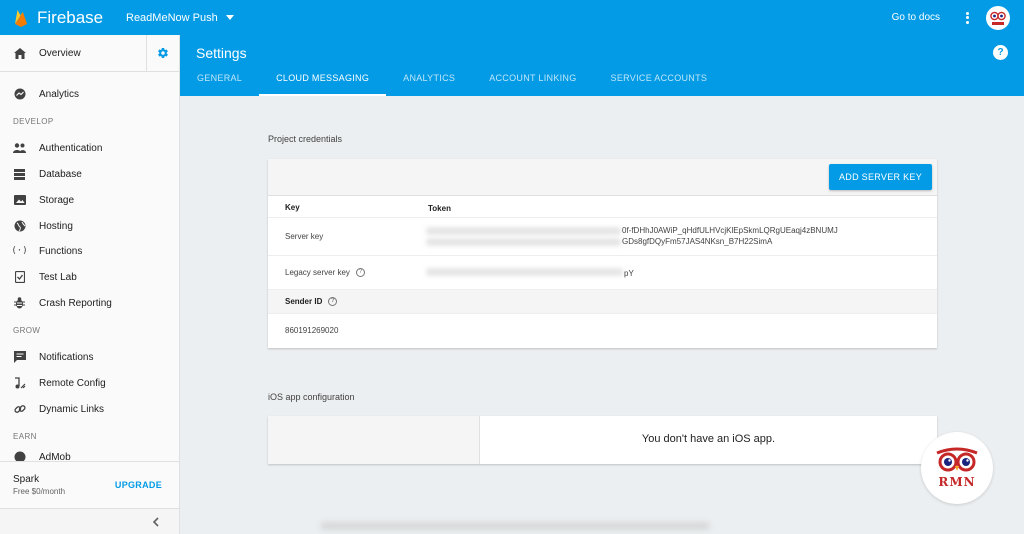  What do you see at coordinates (72, 383) in the screenshot?
I see `sidebar-item-label: Remote Config` at bounding box center [72, 383].